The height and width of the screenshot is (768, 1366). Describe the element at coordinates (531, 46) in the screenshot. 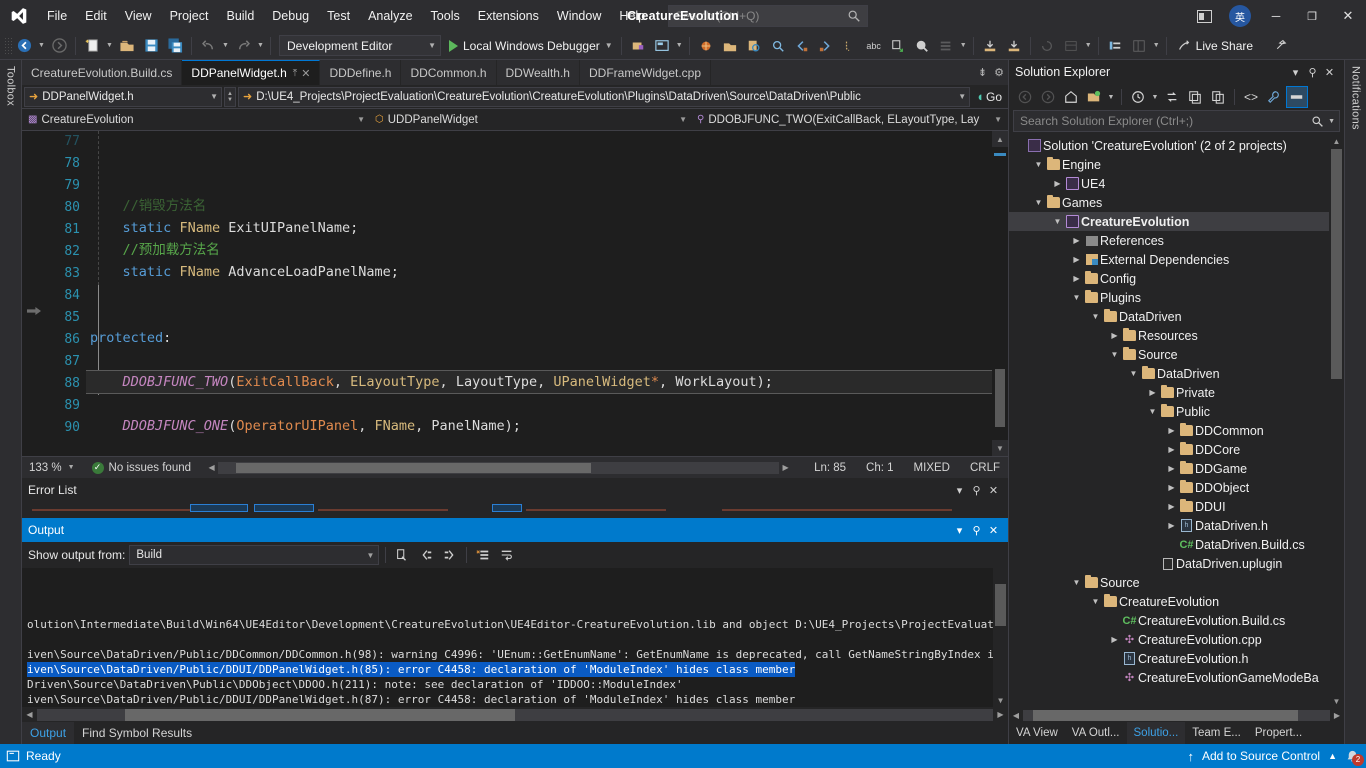

I see `start-debugging-button: Local Windows Debugger ▼` at that location.